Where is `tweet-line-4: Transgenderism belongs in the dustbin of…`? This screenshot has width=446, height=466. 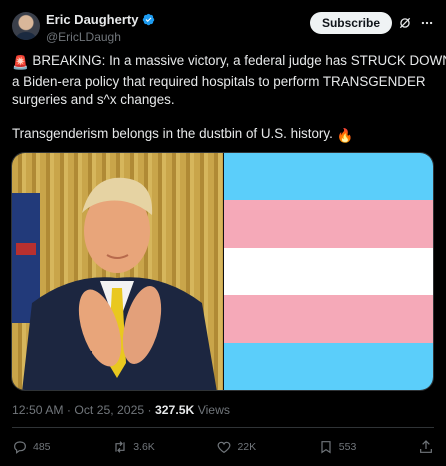 tweet-line-4: Transgenderism belongs in the dustbin of… is located at coordinates (226, 135).